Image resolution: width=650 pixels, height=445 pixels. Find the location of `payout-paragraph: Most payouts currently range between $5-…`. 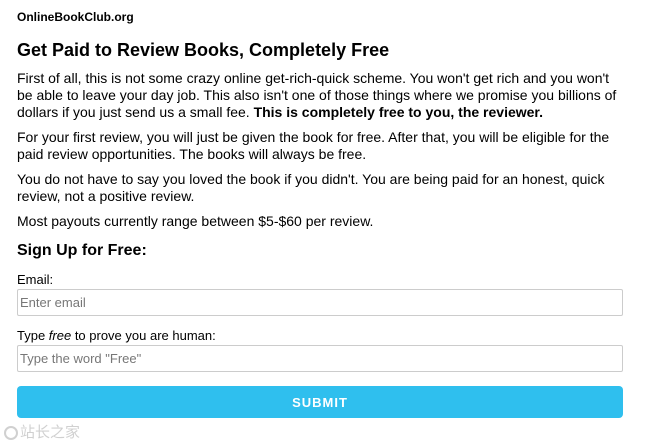

payout-paragraph: Most payouts currently range between $5-… is located at coordinates (195, 221).